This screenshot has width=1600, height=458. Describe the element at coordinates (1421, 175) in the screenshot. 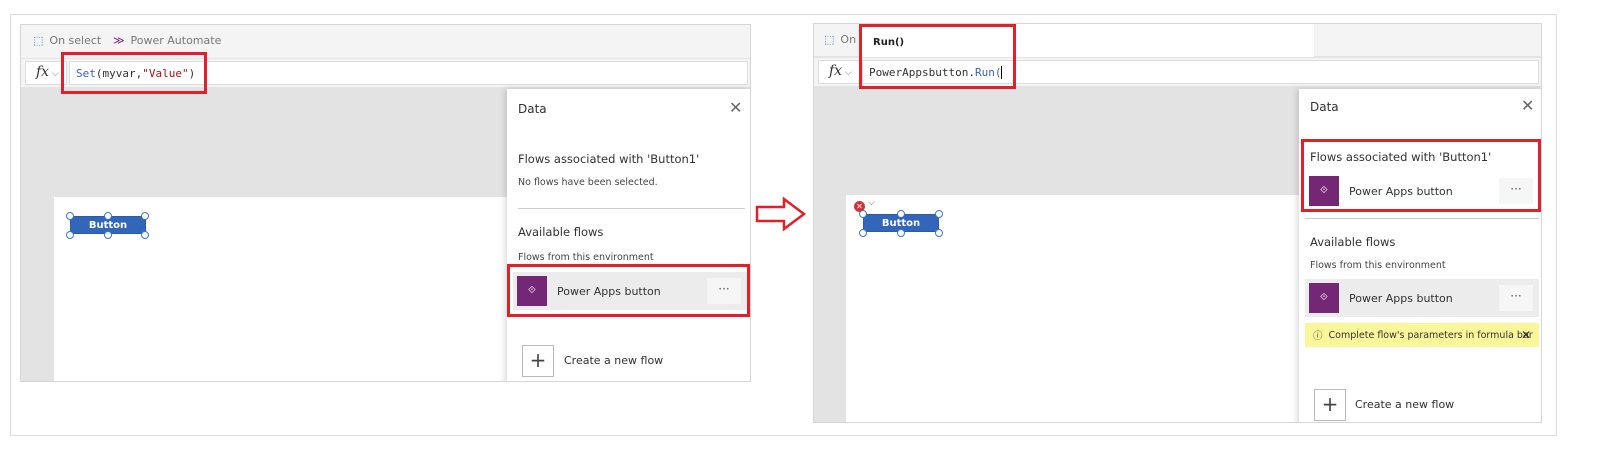

I see `highlight-associated` at that location.